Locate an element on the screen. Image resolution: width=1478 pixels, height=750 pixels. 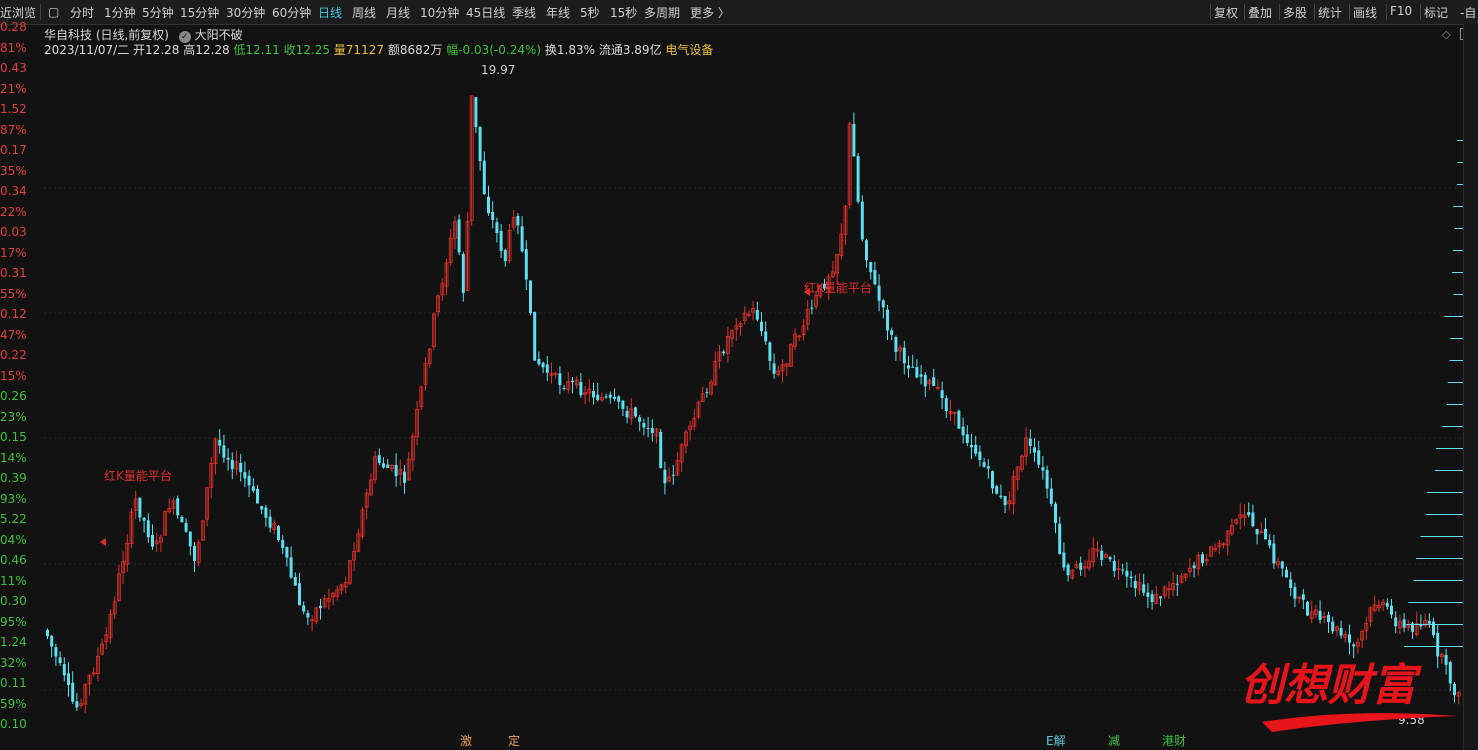
period-tab-8: 月线 is located at coordinates (398, 12).